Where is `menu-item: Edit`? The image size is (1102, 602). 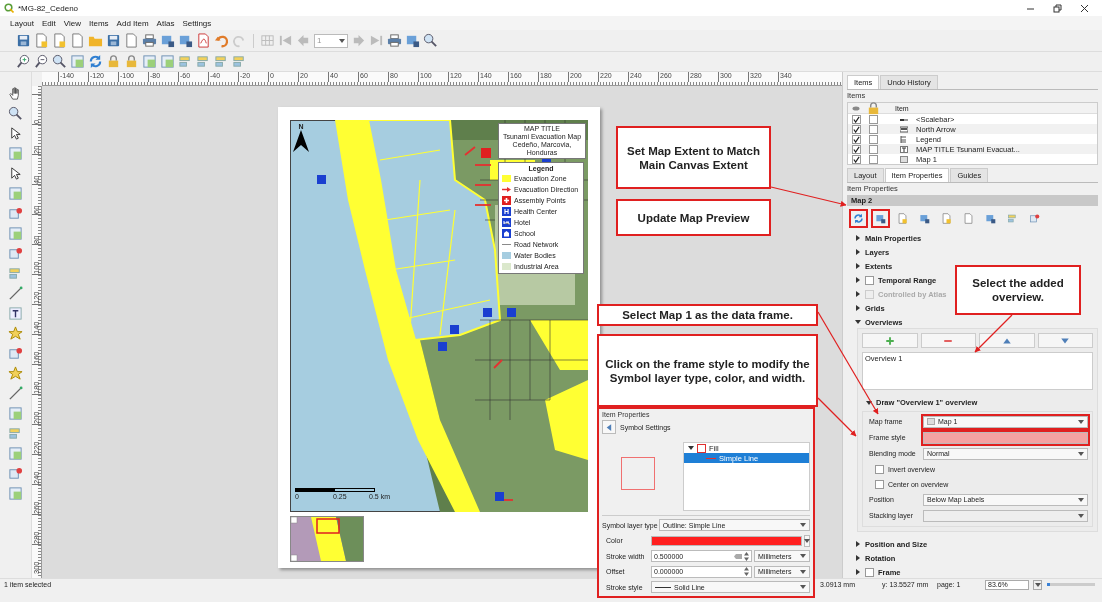 menu-item: Edit is located at coordinates (49, 23).